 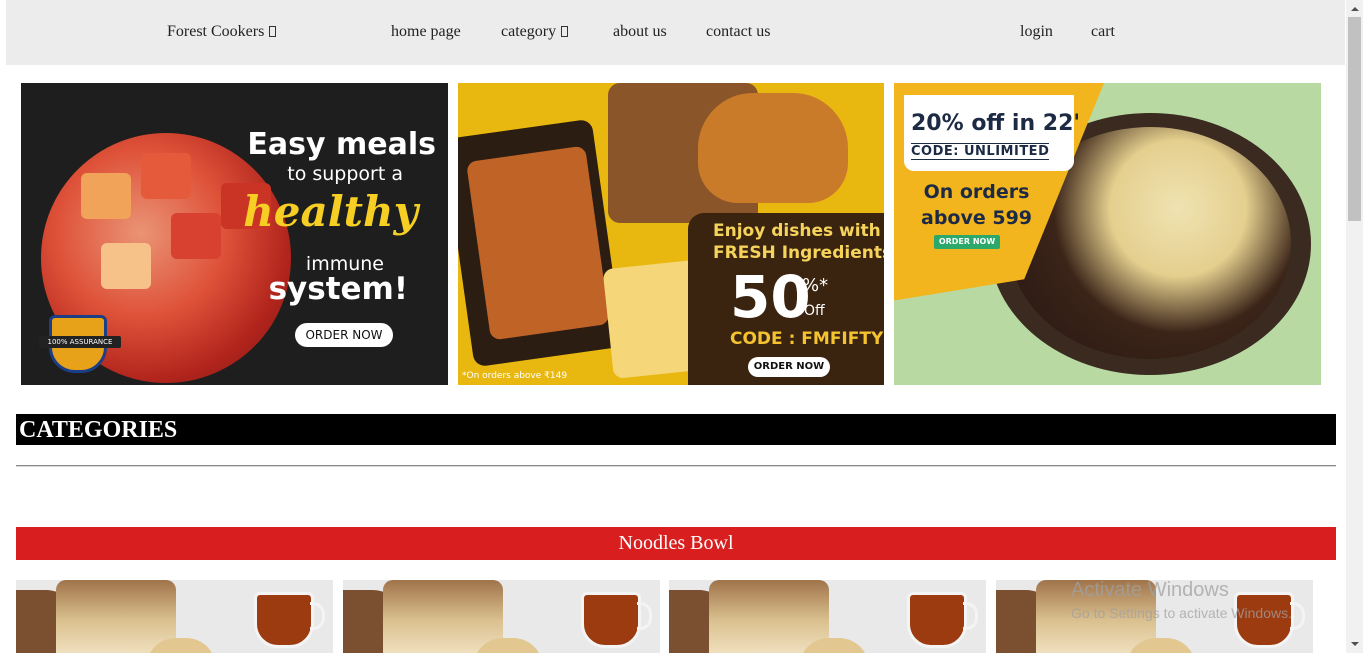 I want to click on banner1-order-button: ORDER NOW, so click(x=344, y=335).